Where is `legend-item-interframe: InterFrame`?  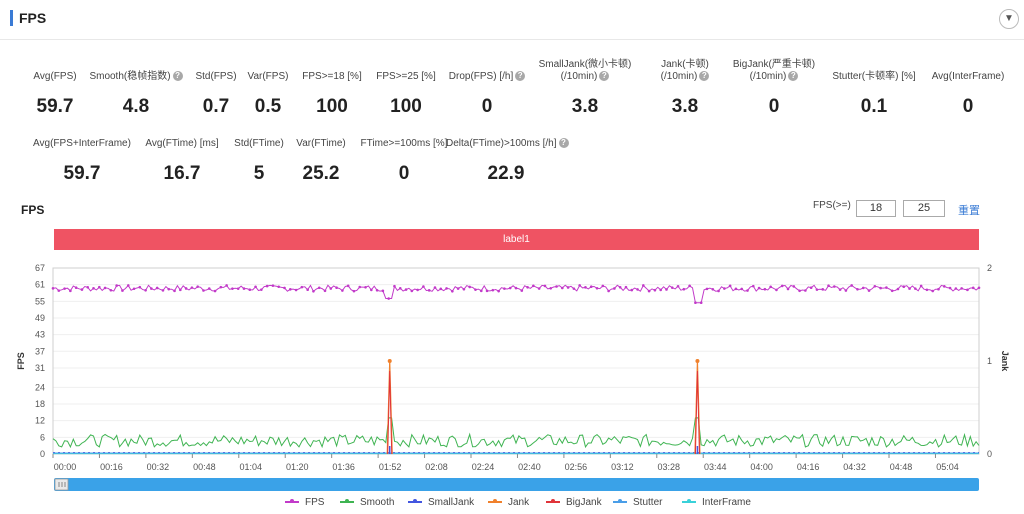 legend-item-interframe: InterFrame is located at coordinates (716, 502).